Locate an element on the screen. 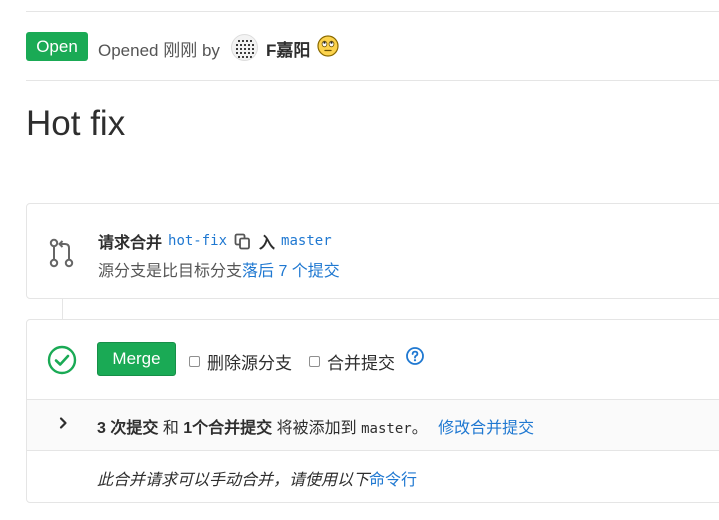 The width and height of the screenshot is (719, 520). manual-merge-hint: 此合并请求可以手动合并，请使用以下命令行 is located at coordinates (257, 478).